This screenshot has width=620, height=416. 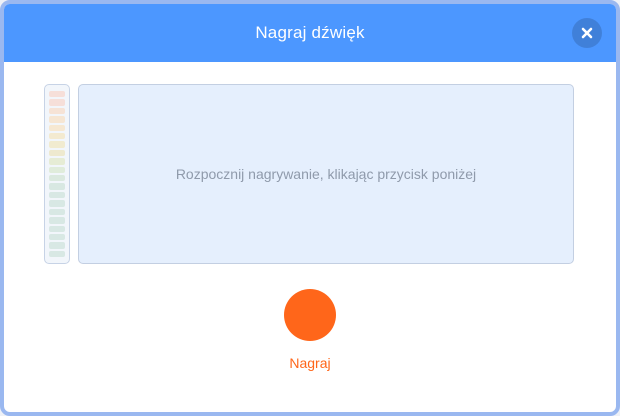 I want to click on dialog-title: Nagraj dźwięk, so click(x=310, y=32).